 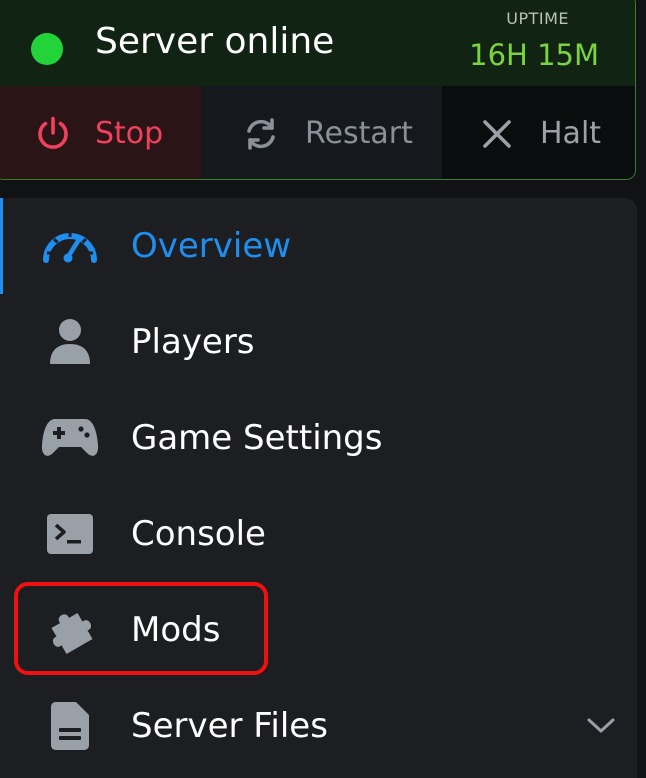 I want to click on stop-button: Stop, so click(x=100, y=132).